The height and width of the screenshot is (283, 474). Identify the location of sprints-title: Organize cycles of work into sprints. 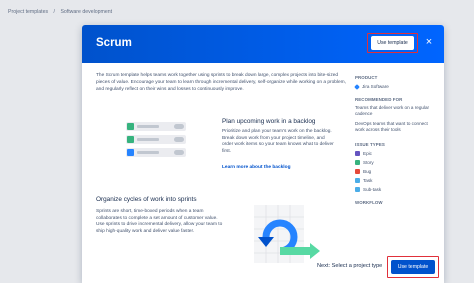
(146, 199).